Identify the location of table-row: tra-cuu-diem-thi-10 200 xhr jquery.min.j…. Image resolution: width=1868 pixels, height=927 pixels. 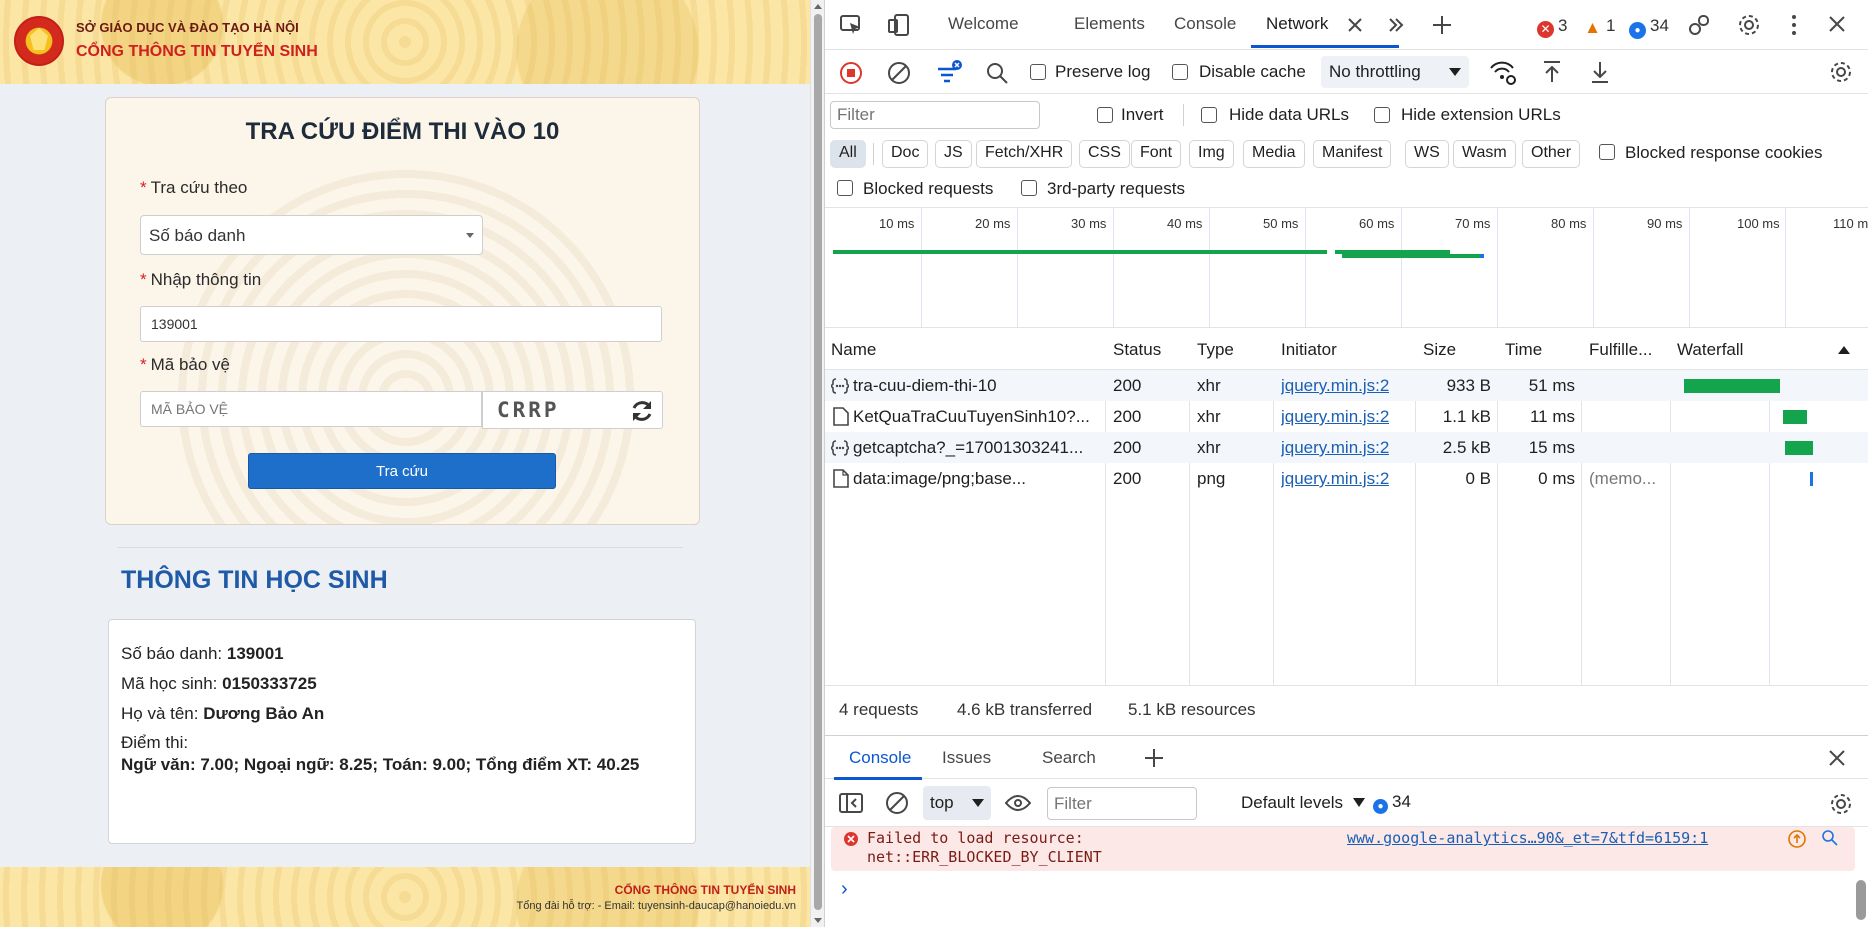
(1346, 385).